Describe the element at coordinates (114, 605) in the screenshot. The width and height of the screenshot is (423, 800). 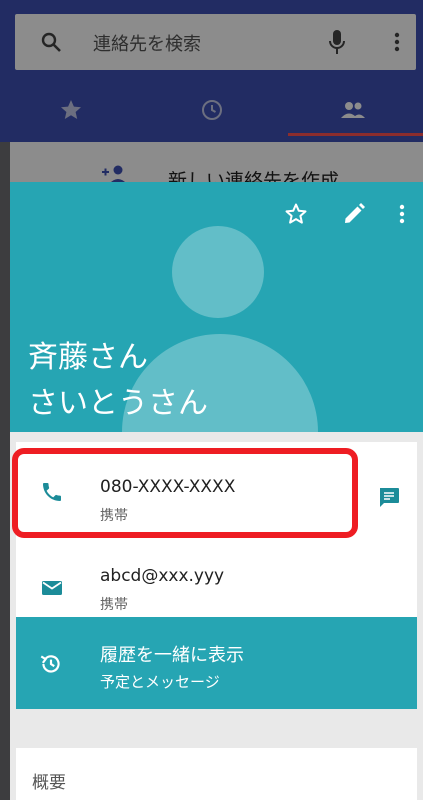
I see `email-type: 携帯` at that location.